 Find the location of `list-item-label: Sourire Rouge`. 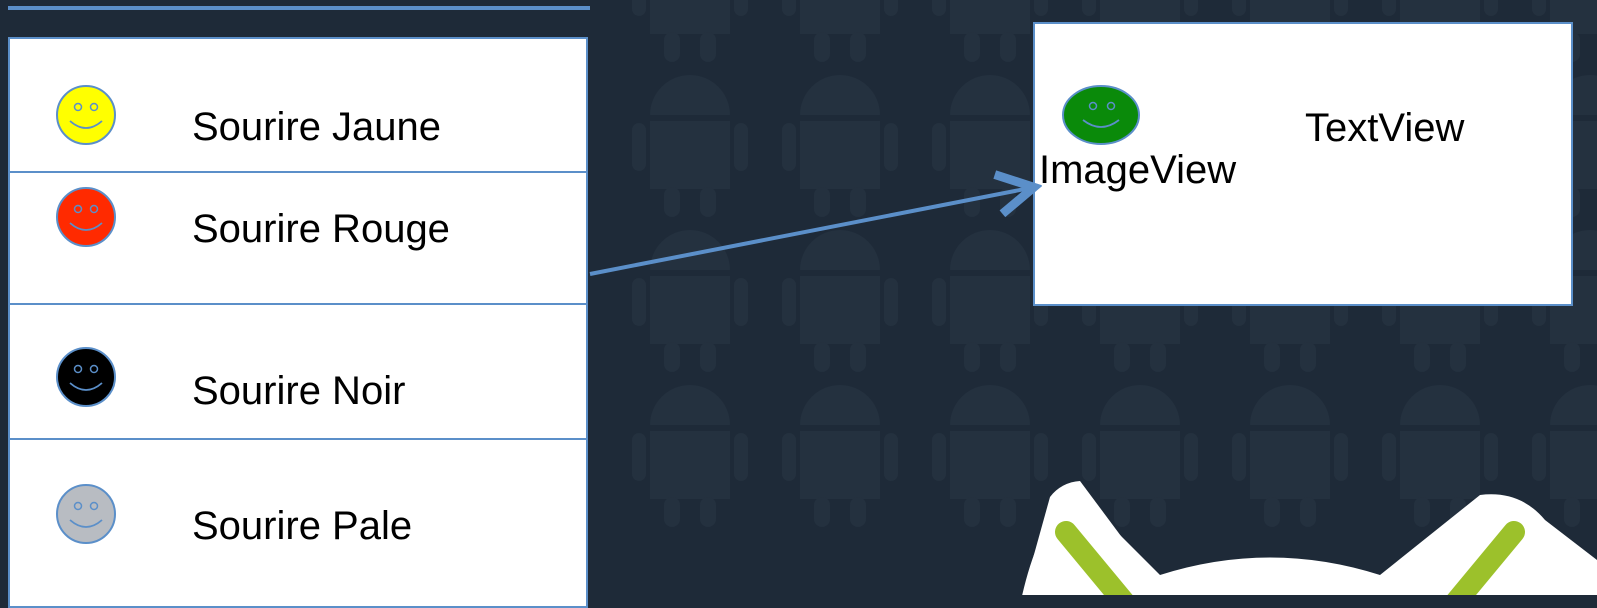

list-item-label: Sourire Rouge is located at coordinates (321, 229).